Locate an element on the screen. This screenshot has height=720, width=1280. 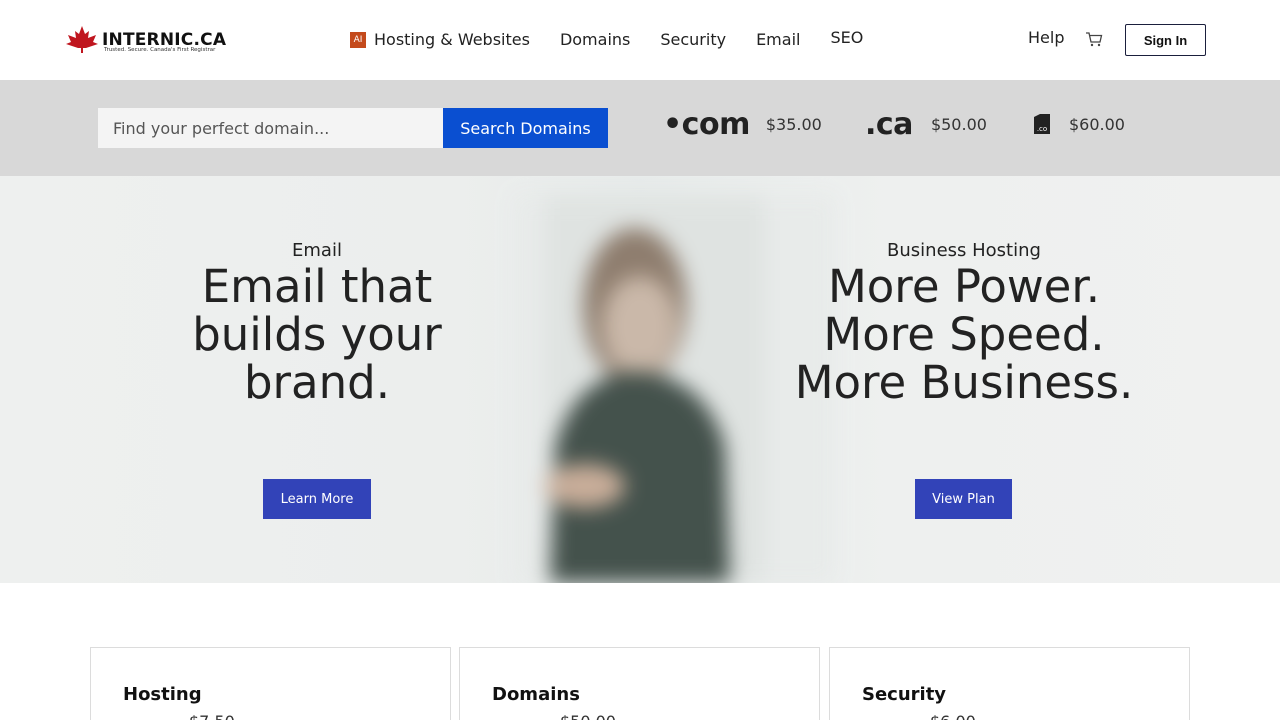
hero-email-panel: Email Email that builds your brand. is located at coordinates (317, 323).